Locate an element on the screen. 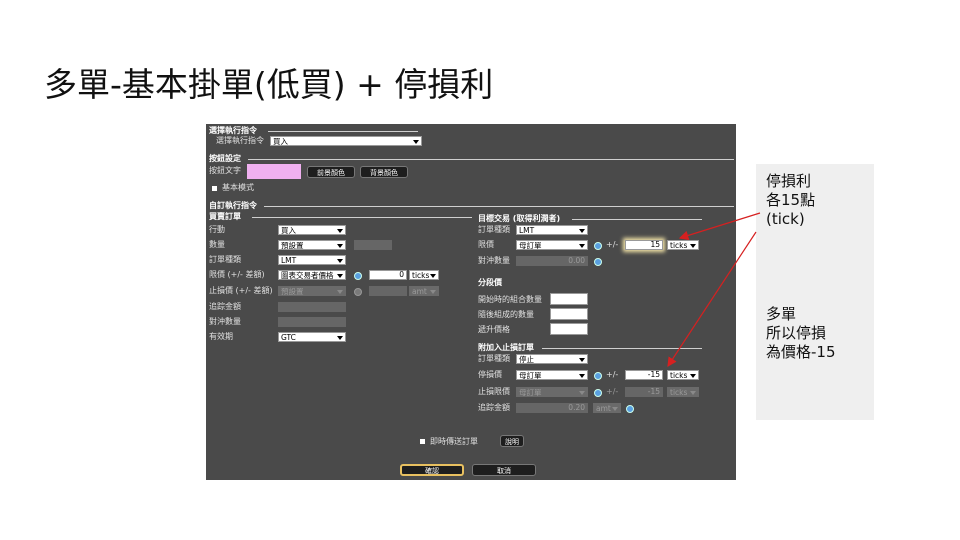 The height and width of the screenshot is (540, 960). t-order-type-select: LMT is located at coordinates (552, 230).